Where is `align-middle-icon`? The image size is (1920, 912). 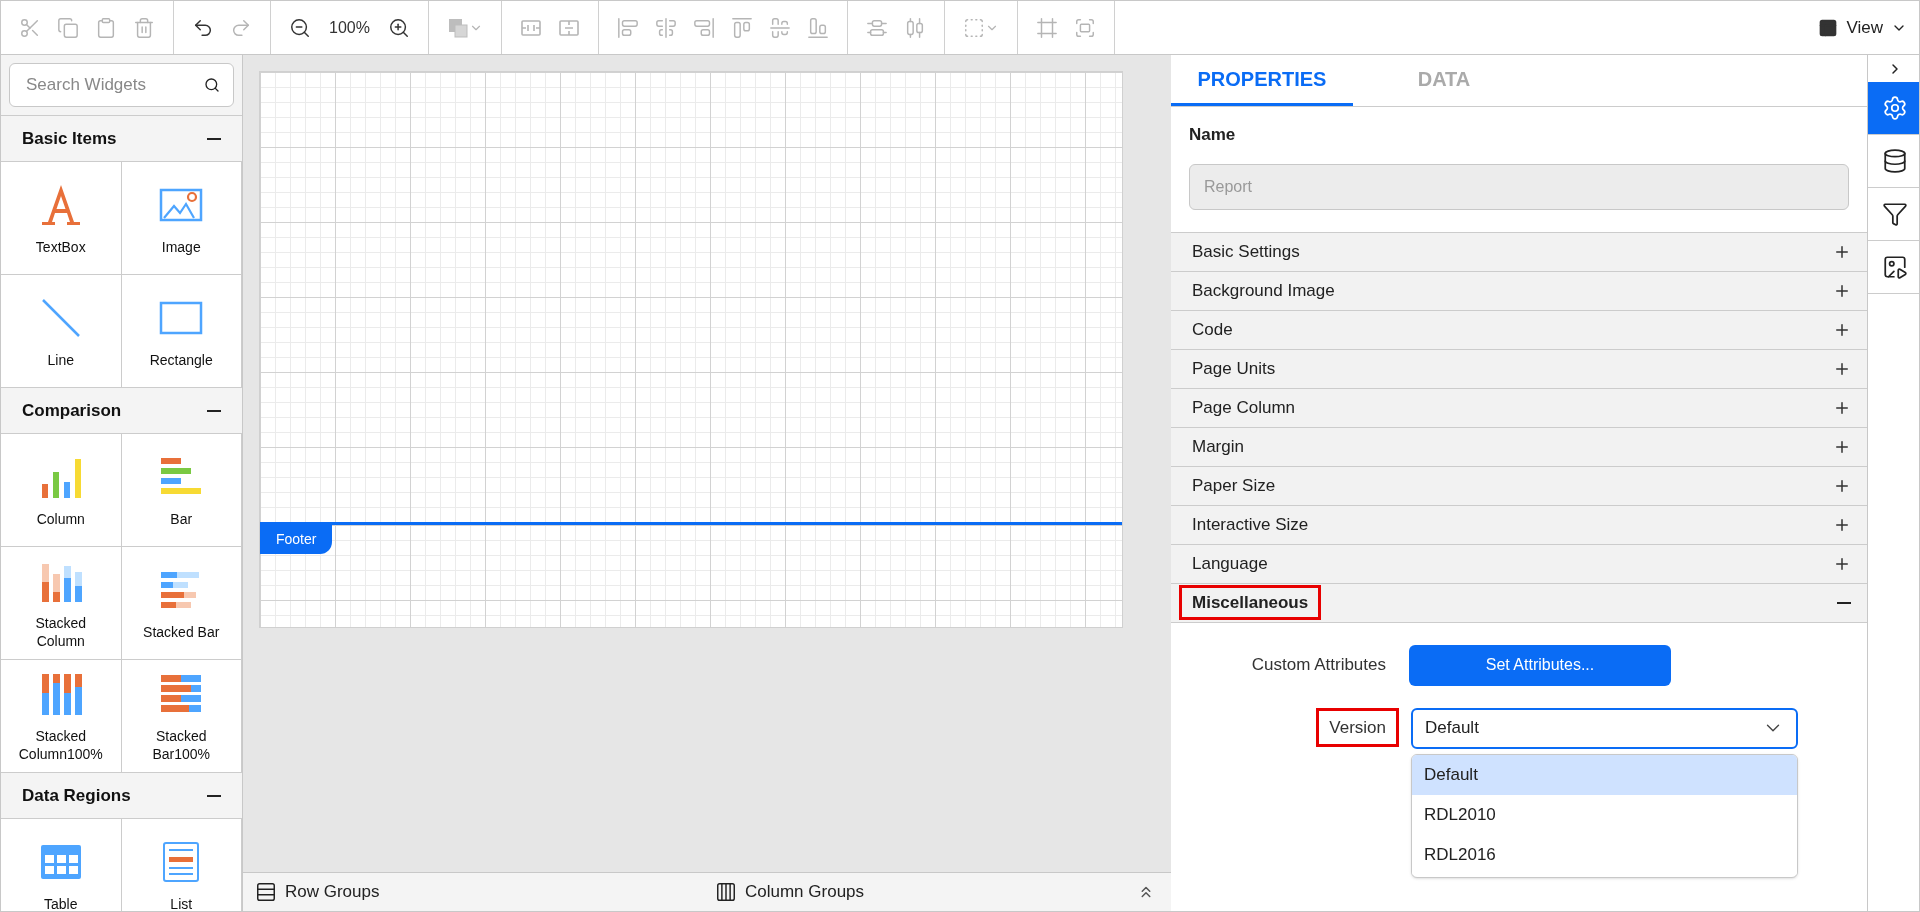 align-middle-icon is located at coordinates (779, 27).